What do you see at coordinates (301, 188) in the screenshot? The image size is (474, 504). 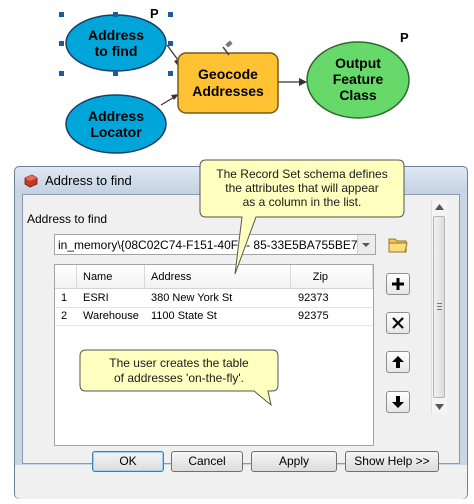 I see `callout-line: the attributes that will appear` at bounding box center [301, 188].